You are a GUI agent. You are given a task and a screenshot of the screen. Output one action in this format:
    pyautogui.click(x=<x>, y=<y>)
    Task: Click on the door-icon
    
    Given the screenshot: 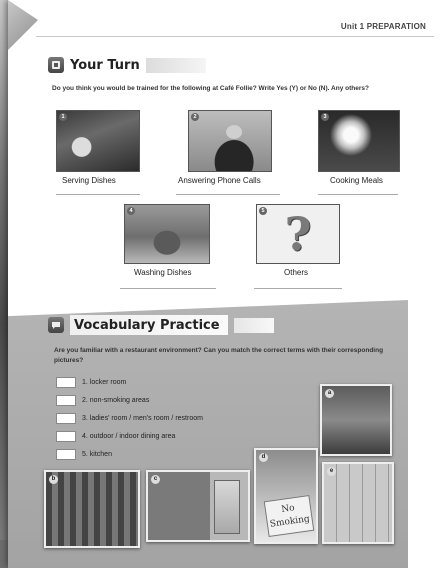 What is the action you would take?
    pyautogui.click(x=227, y=507)
    